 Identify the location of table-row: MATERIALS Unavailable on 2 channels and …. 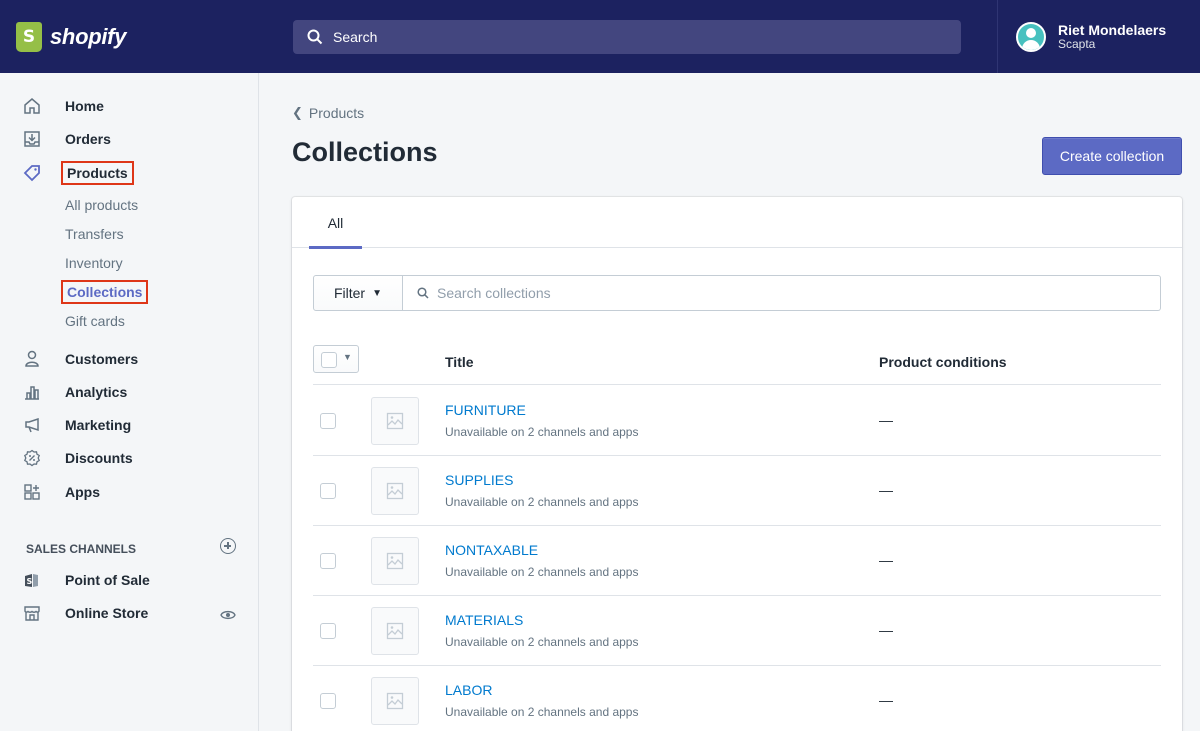
(737, 631).